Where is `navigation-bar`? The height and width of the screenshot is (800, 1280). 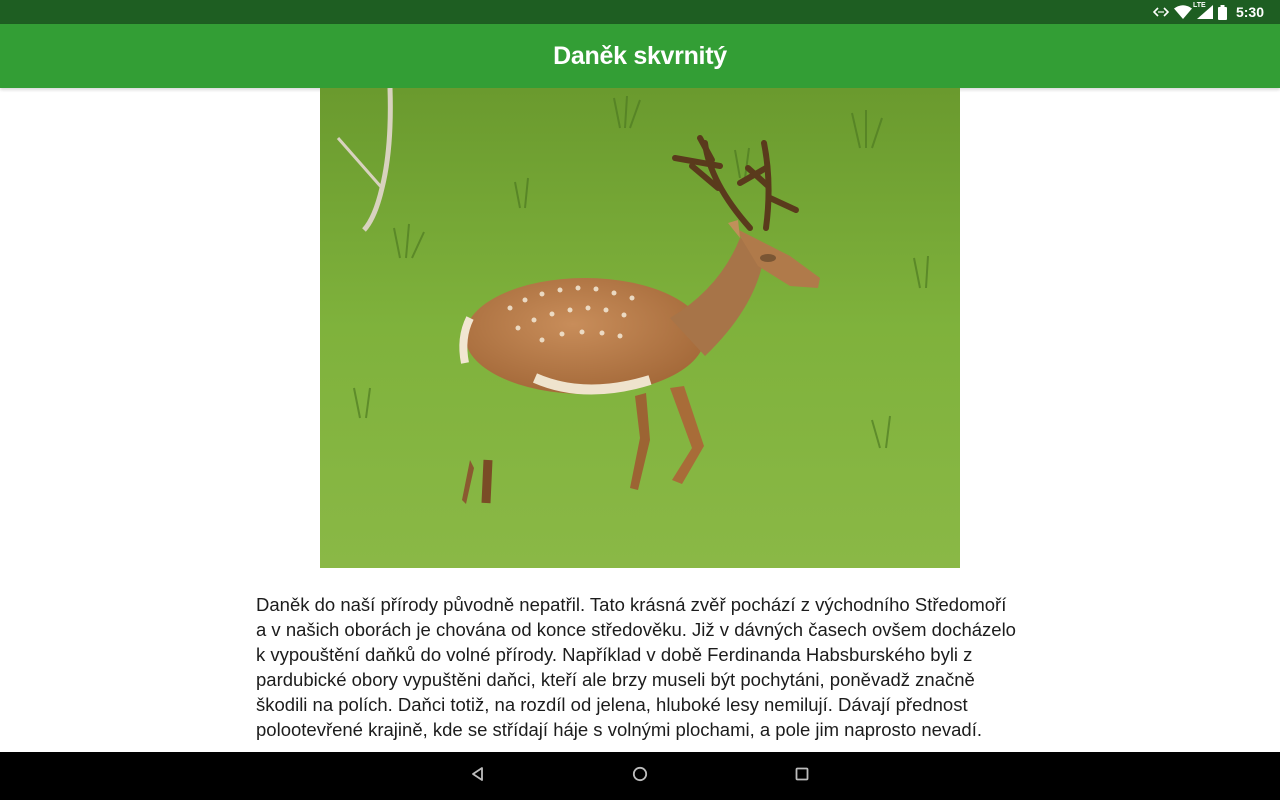 navigation-bar is located at coordinates (640, 776).